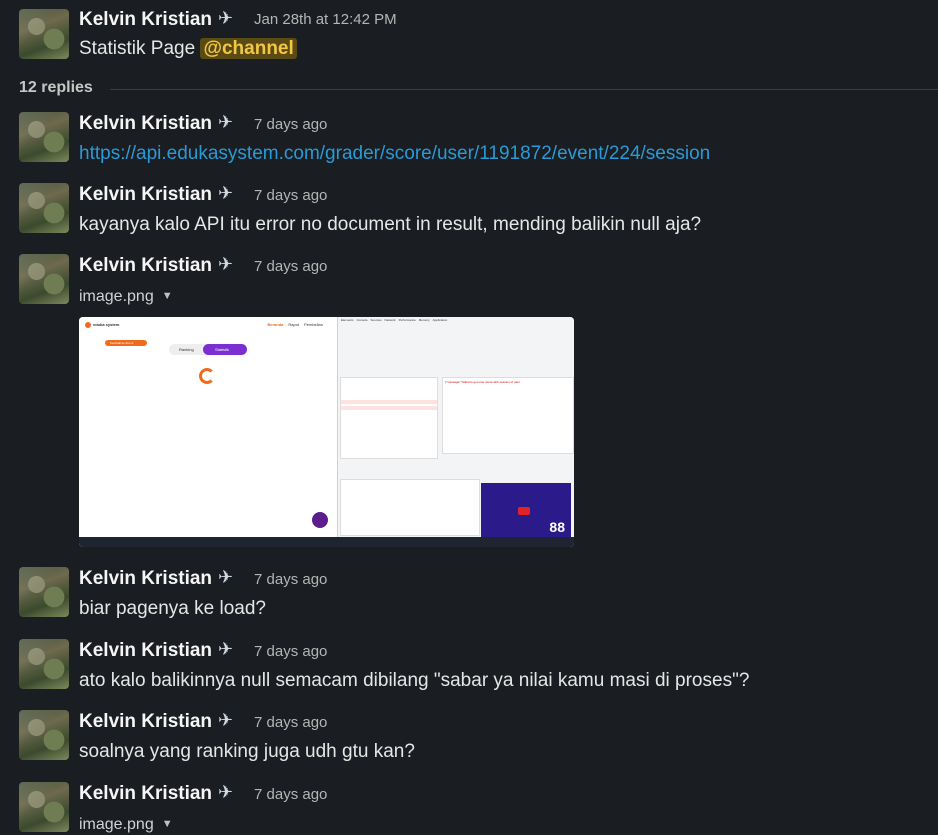  I want to click on brand-text: eduka system, so click(106, 324).